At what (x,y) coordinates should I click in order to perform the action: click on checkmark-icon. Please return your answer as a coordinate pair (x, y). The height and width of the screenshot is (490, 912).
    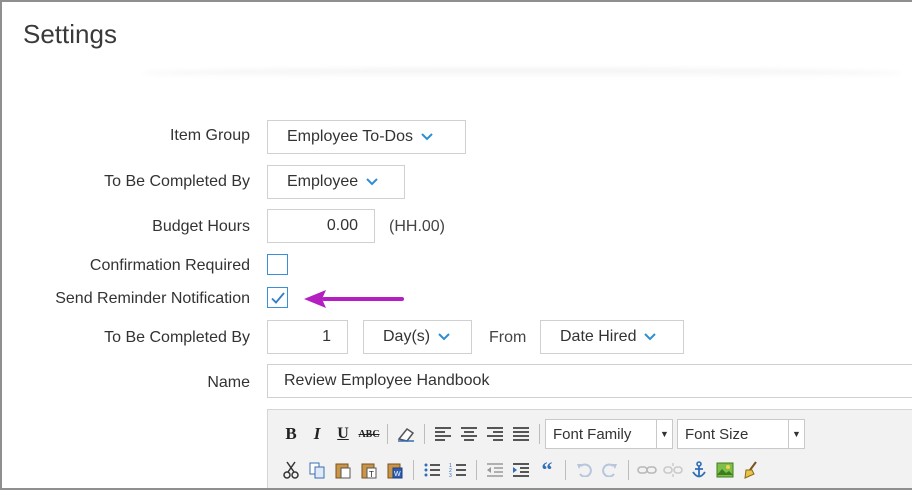
    Looking at the image, I should click on (278, 298).